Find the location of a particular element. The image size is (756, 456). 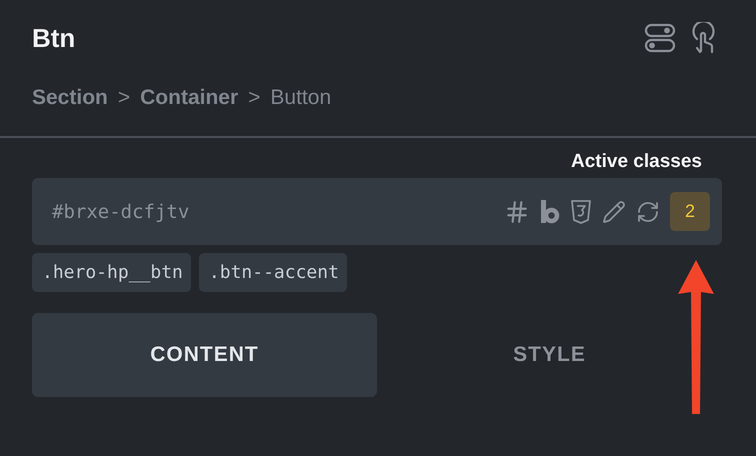

breadcrumb-item: Container is located at coordinates (189, 98).